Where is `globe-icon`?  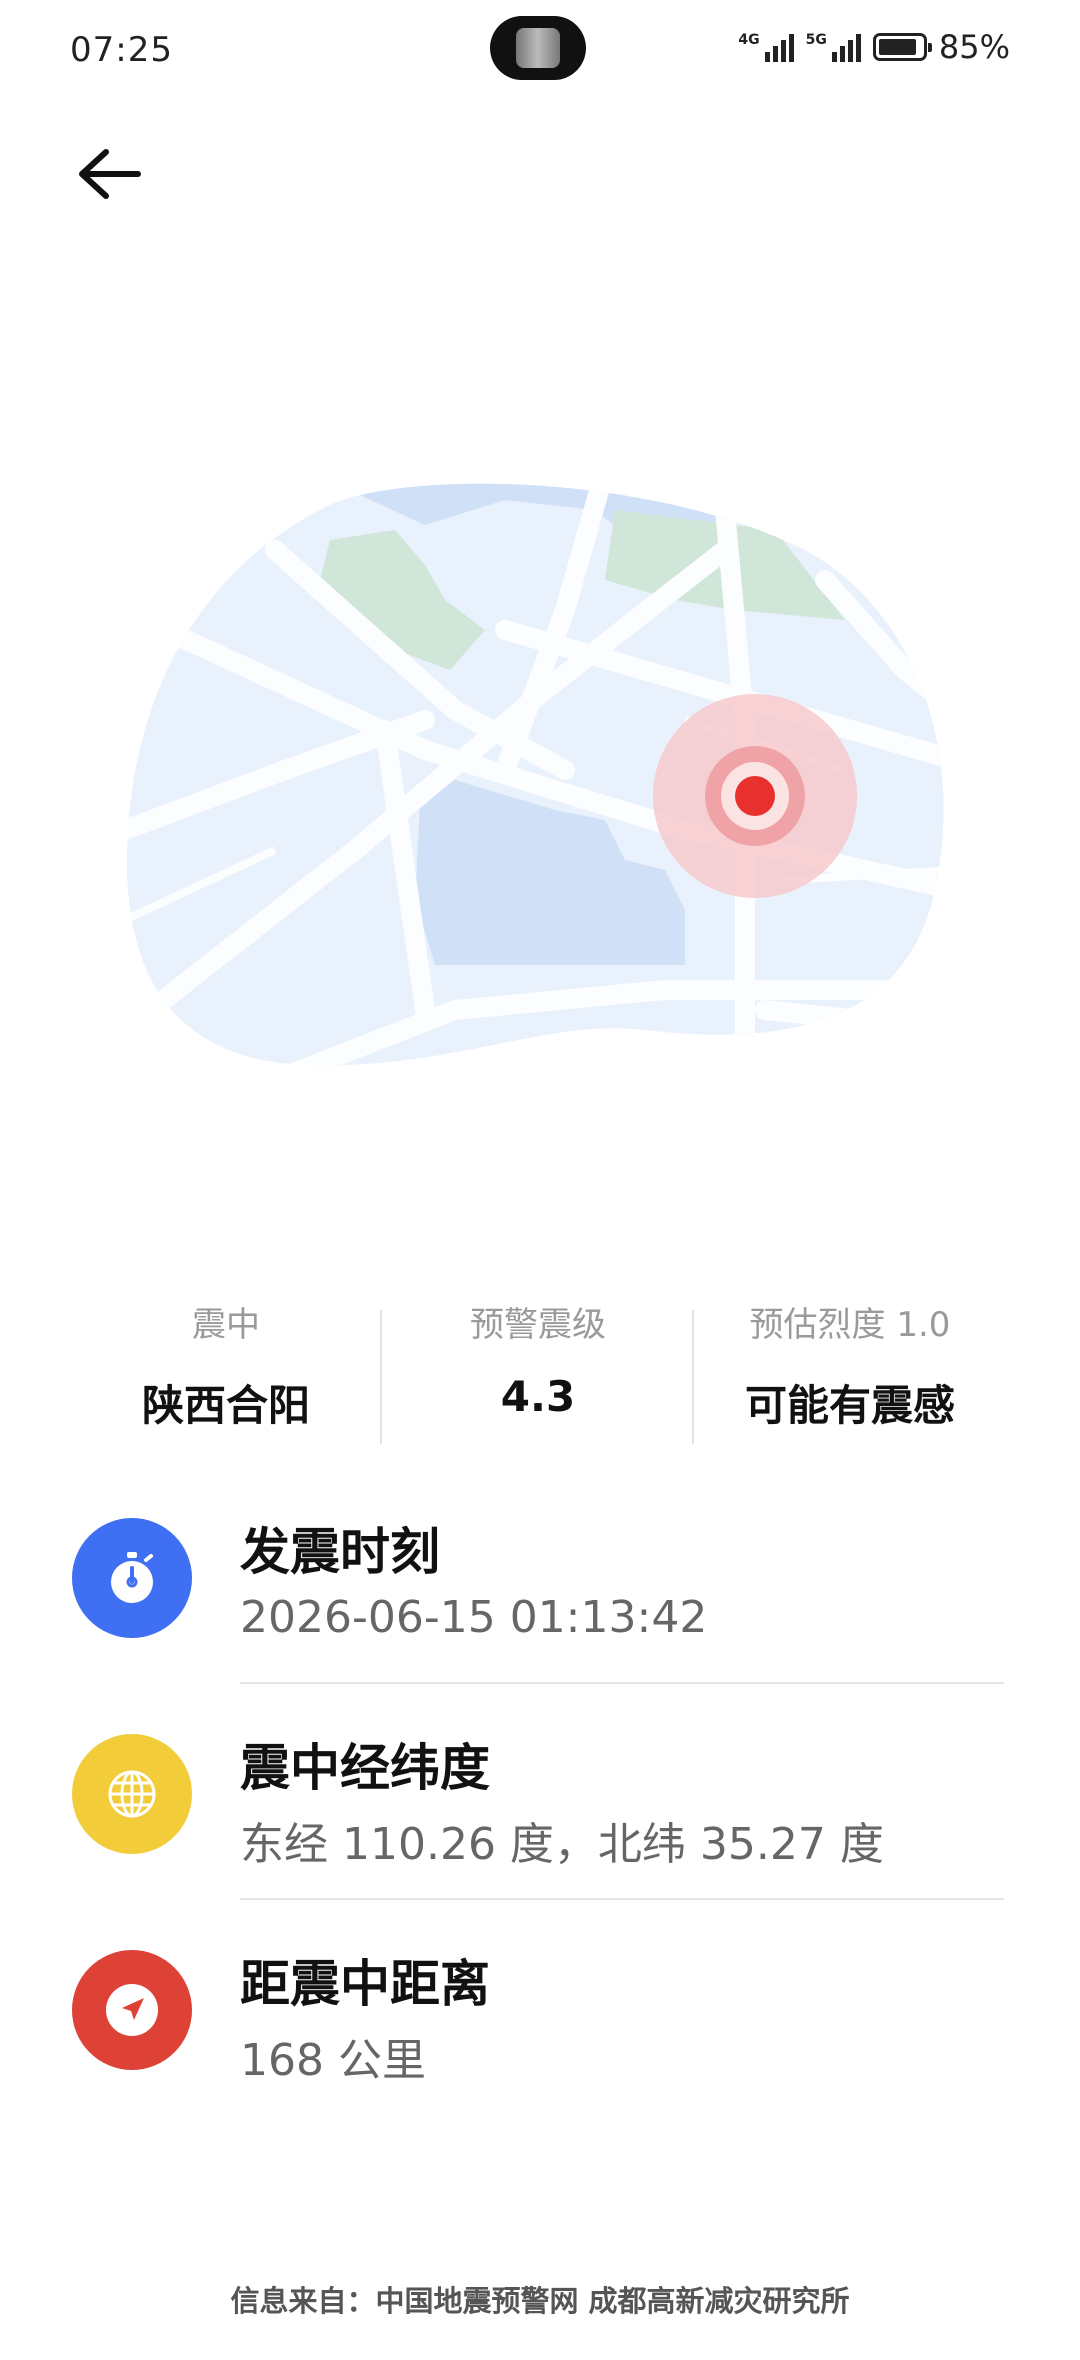
globe-icon is located at coordinates (132, 1794).